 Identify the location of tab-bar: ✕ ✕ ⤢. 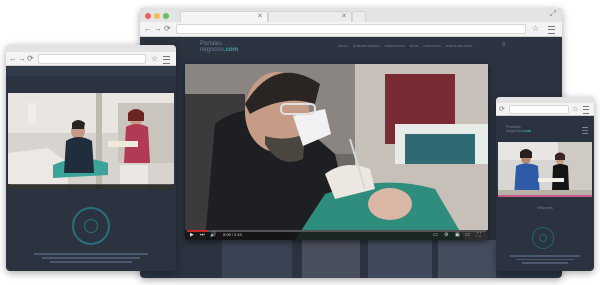
(351, 15).